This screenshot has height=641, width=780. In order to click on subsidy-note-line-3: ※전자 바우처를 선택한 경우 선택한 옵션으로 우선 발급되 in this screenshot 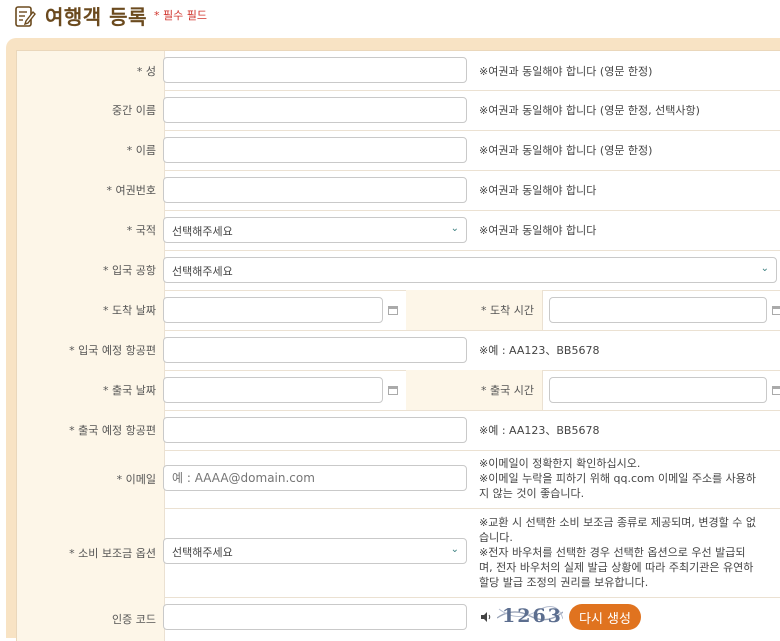, I will do `click(612, 552)`.